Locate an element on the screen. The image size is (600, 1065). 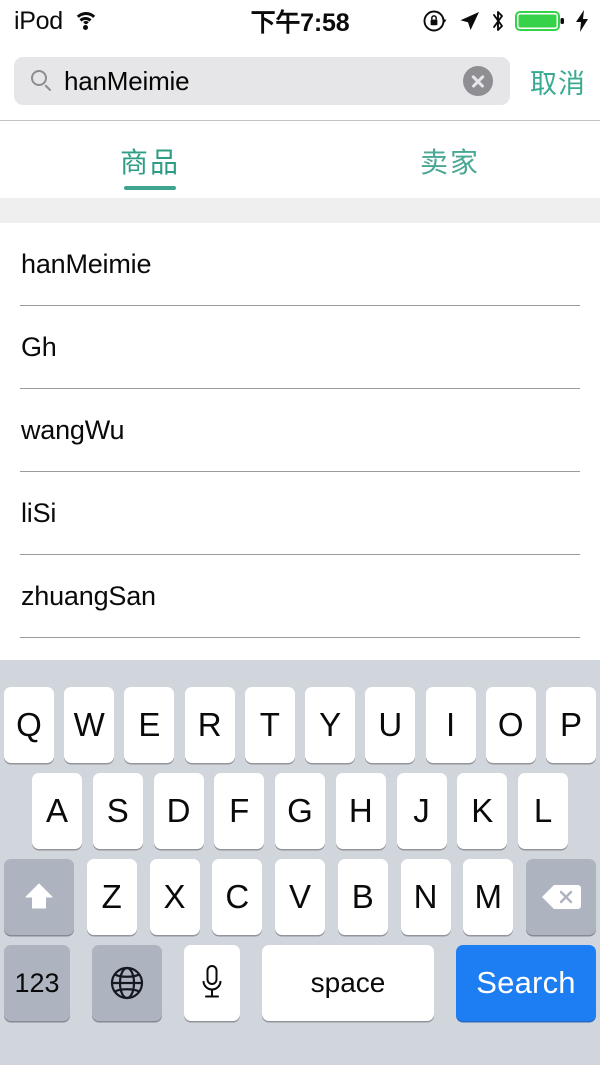
key-x: X is located at coordinates (174, 897).